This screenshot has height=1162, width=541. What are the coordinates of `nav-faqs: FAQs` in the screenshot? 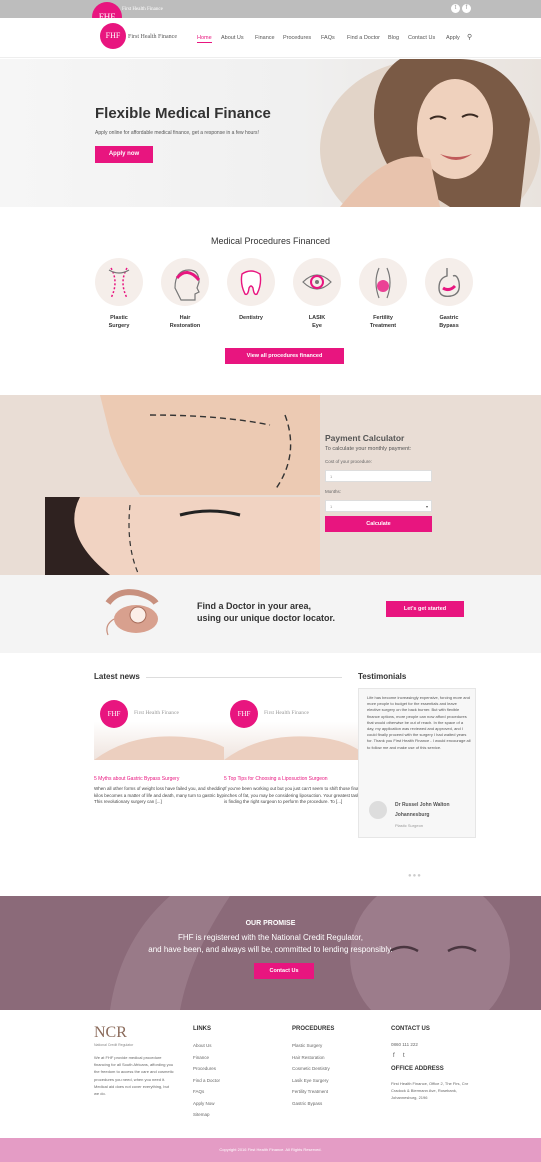 It's located at (328, 38).